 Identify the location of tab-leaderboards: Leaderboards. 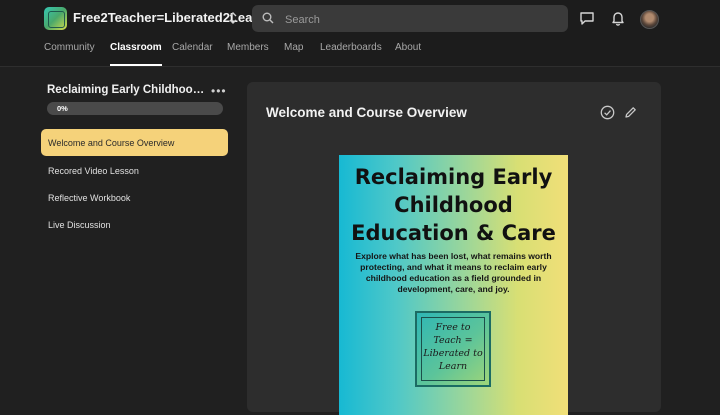
(351, 54).